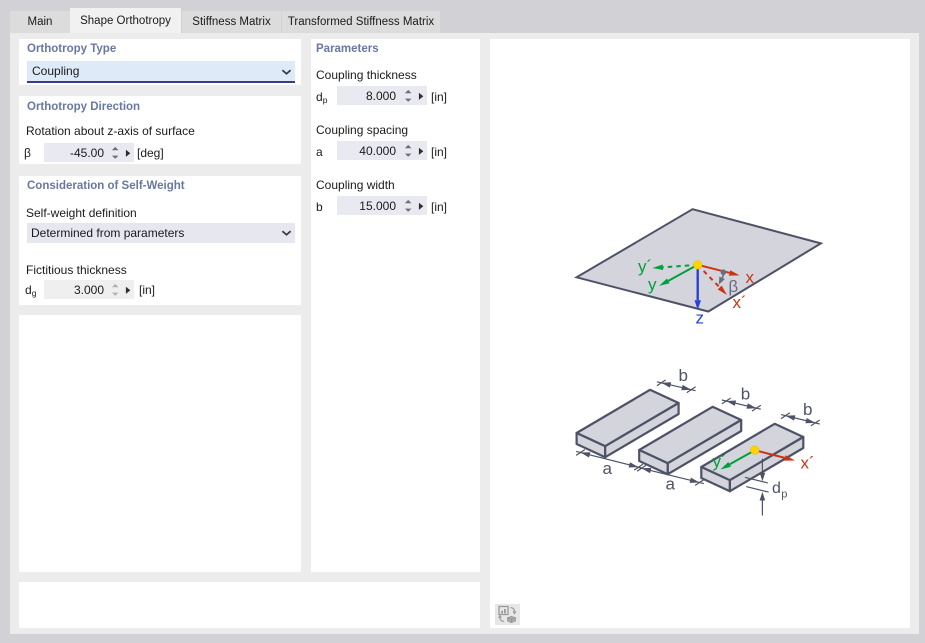 Image resolution: width=925 pixels, height=643 pixels. Describe the element at coordinates (784, 495) in the screenshot. I see `svg-text: p` at that location.